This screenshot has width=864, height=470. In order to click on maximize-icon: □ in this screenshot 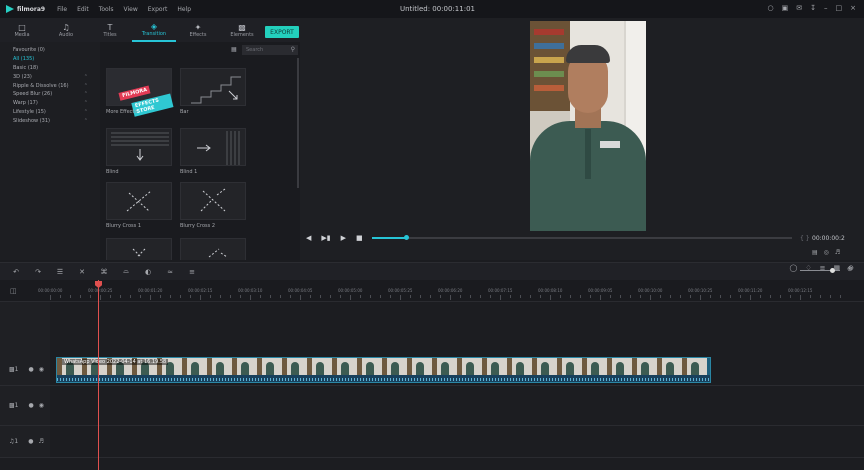, I will do `click(839, 8)`.